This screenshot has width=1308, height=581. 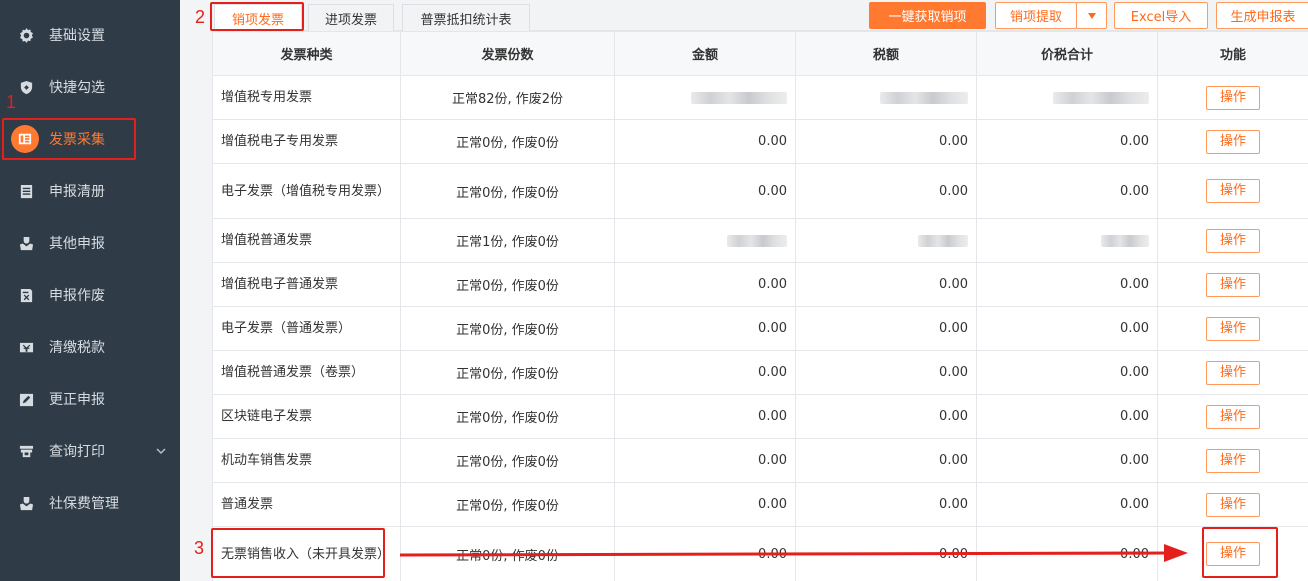 What do you see at coordinates (351, 17) in the screenshot?
I see `tab-purchase-invoice: 进项发票` at bounding box center [351, 17].